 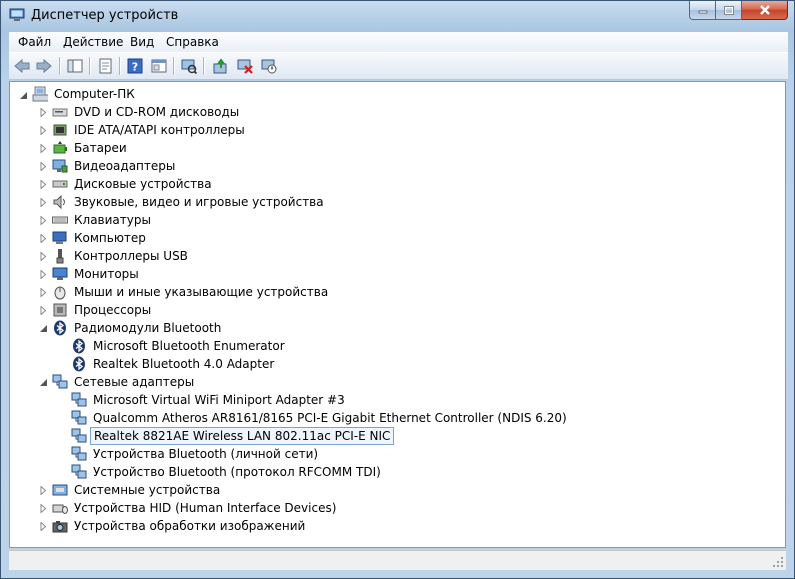 I want to click on tree-category: Устройства HID (Human Interface Devices), so click(x=195, y=508).